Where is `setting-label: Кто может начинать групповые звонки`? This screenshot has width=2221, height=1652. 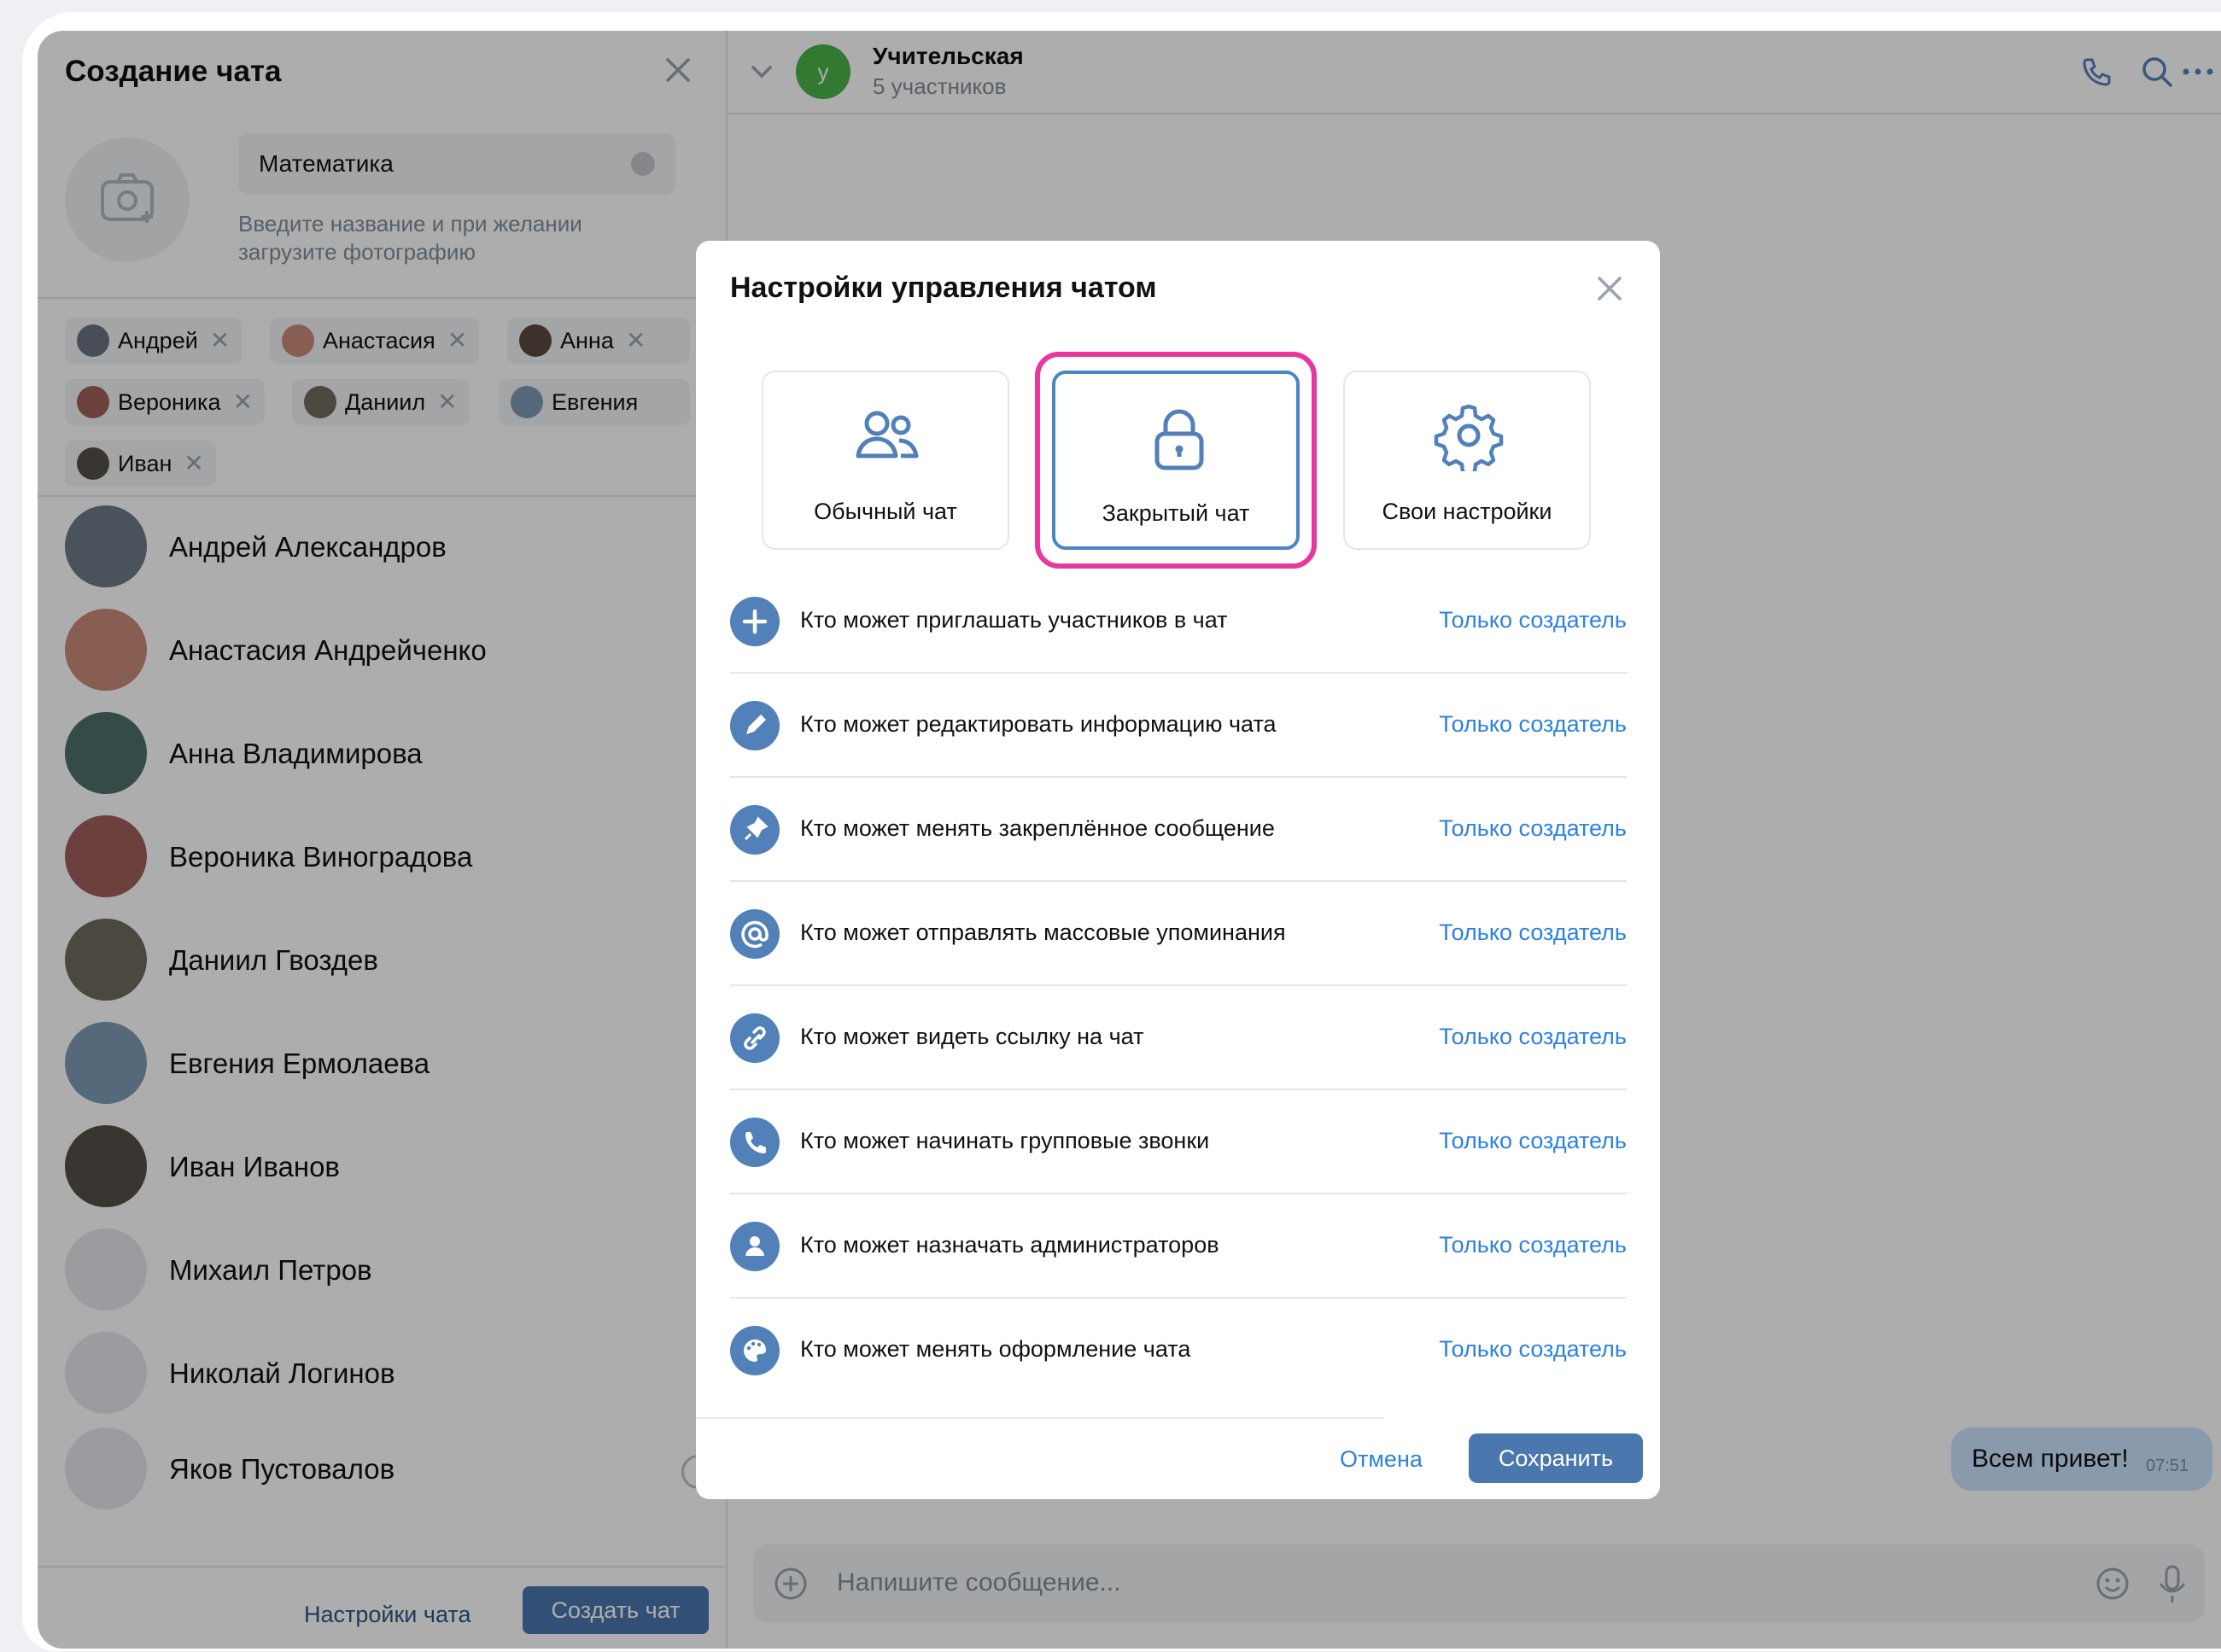
setting-label: Кто может начинать групповые звонки is located at coordinates (1005, 1140).